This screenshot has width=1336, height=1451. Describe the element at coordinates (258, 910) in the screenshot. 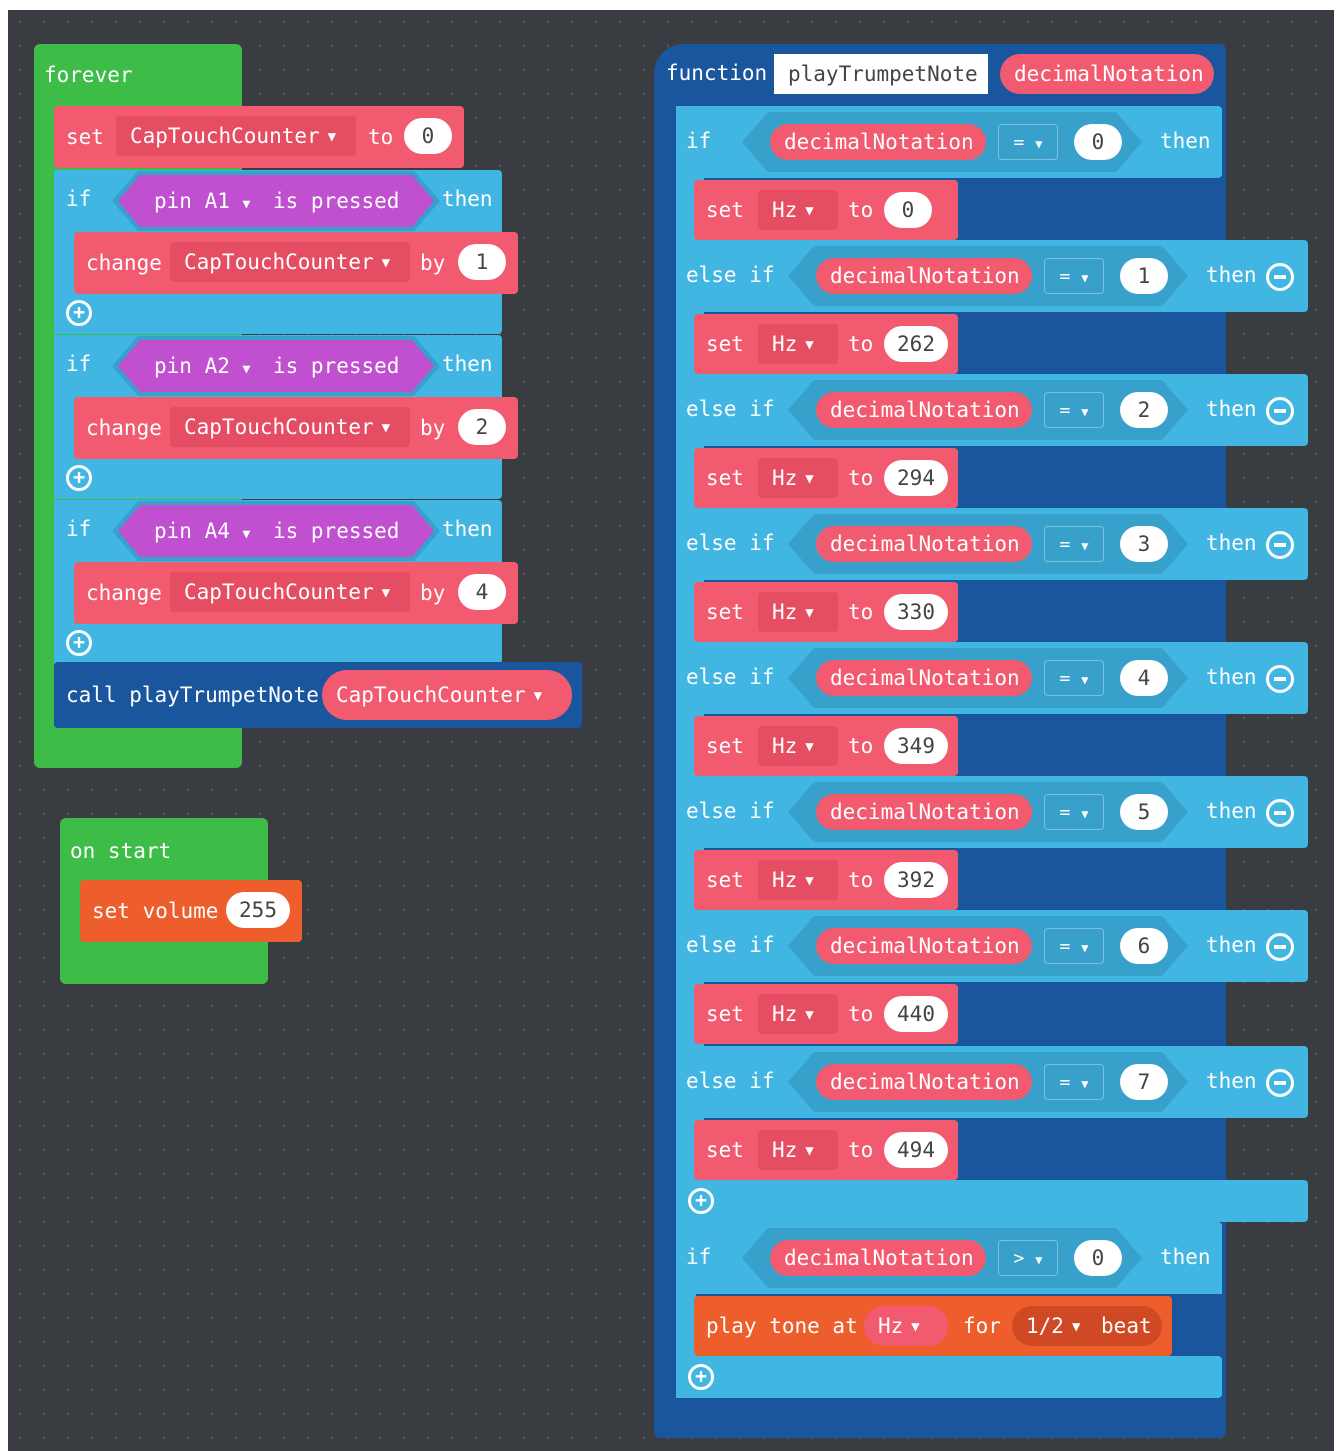

I see `volume-input: 255` at that location.